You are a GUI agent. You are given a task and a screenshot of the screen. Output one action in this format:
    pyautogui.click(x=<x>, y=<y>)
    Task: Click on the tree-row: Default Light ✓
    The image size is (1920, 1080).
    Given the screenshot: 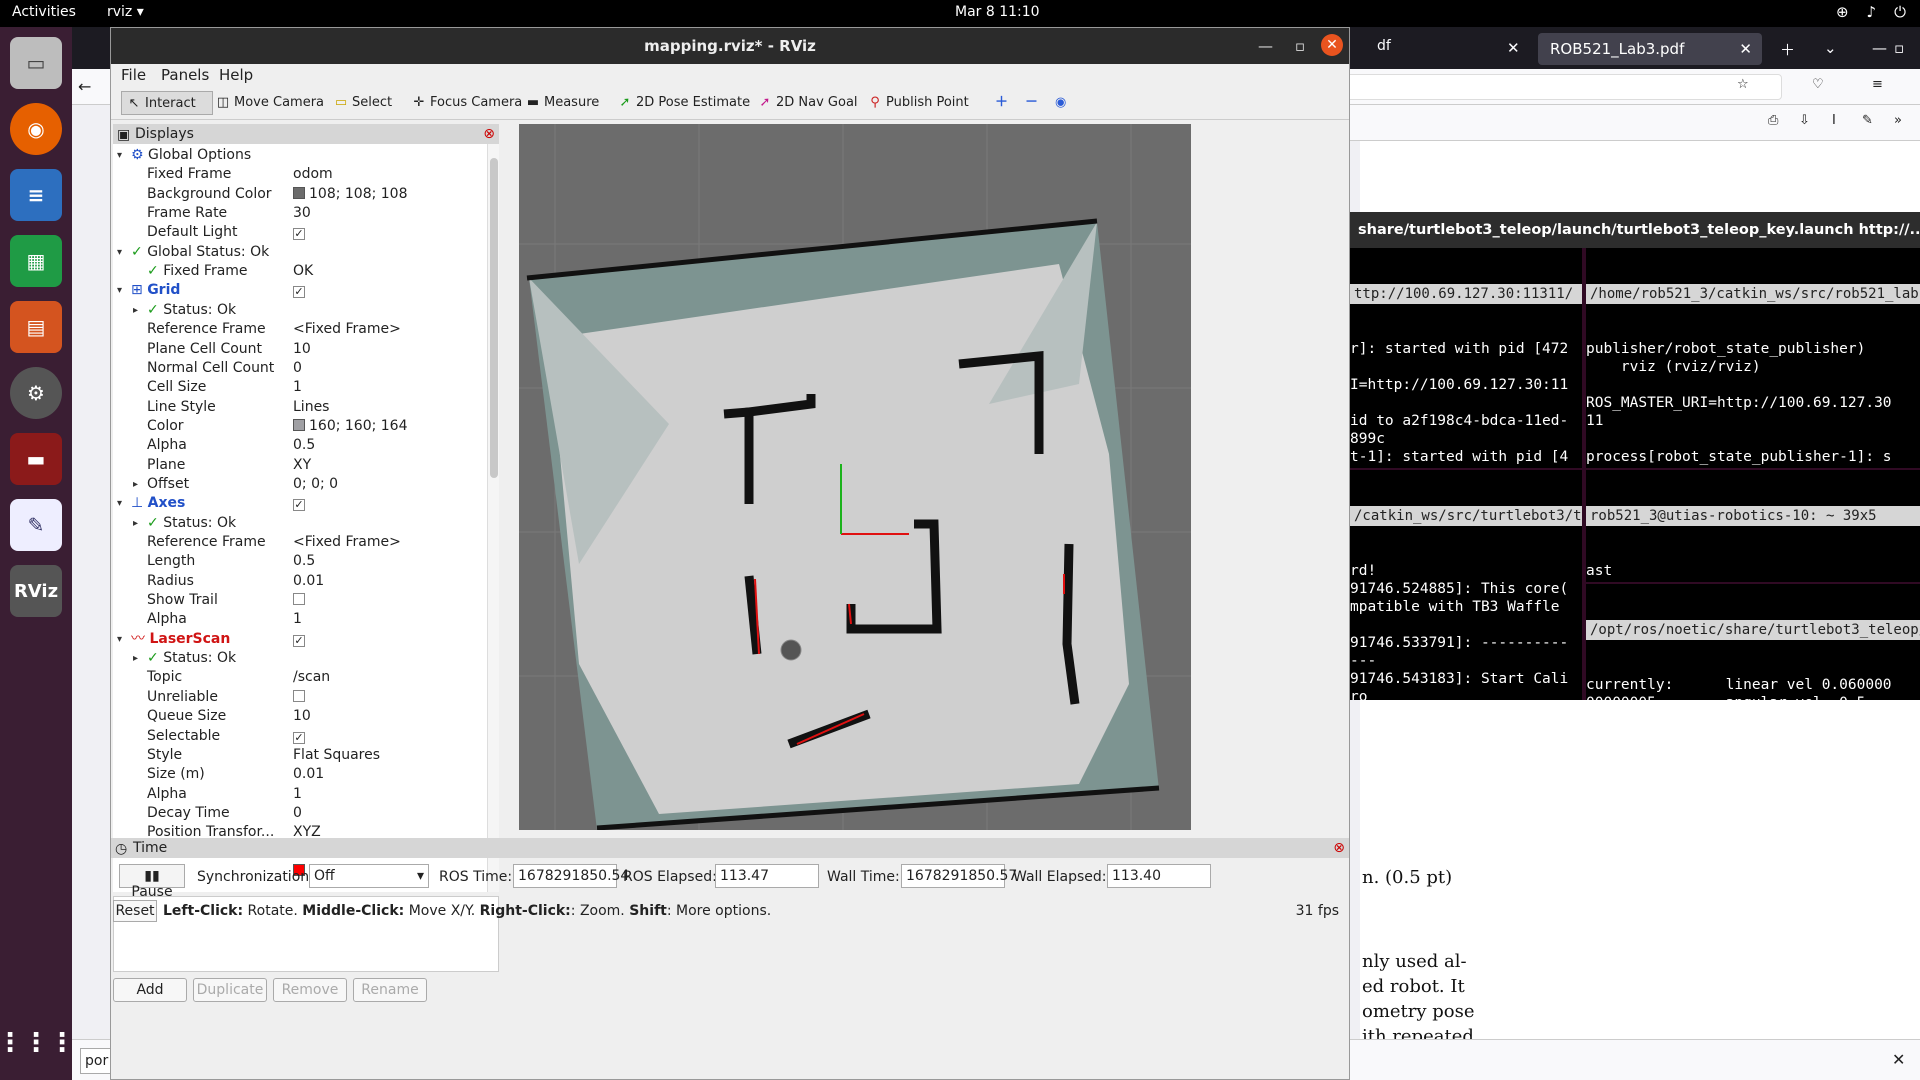 What is the action you would take?
    pyautogui.click(x=300, y=232)
    